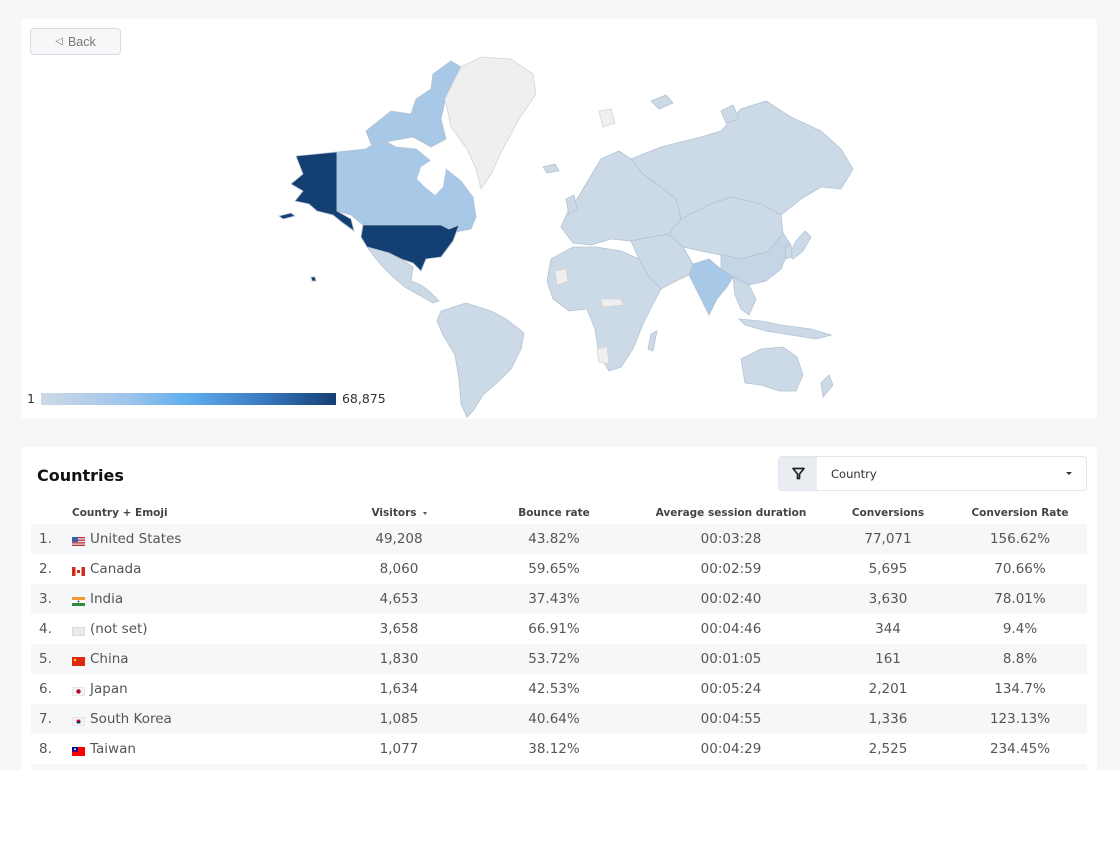 The height and width of the screenshot is (860, 1120). Describe the element at coordinates (695, 109) in the screenshot. I see `region-arctic-islands` at that location.